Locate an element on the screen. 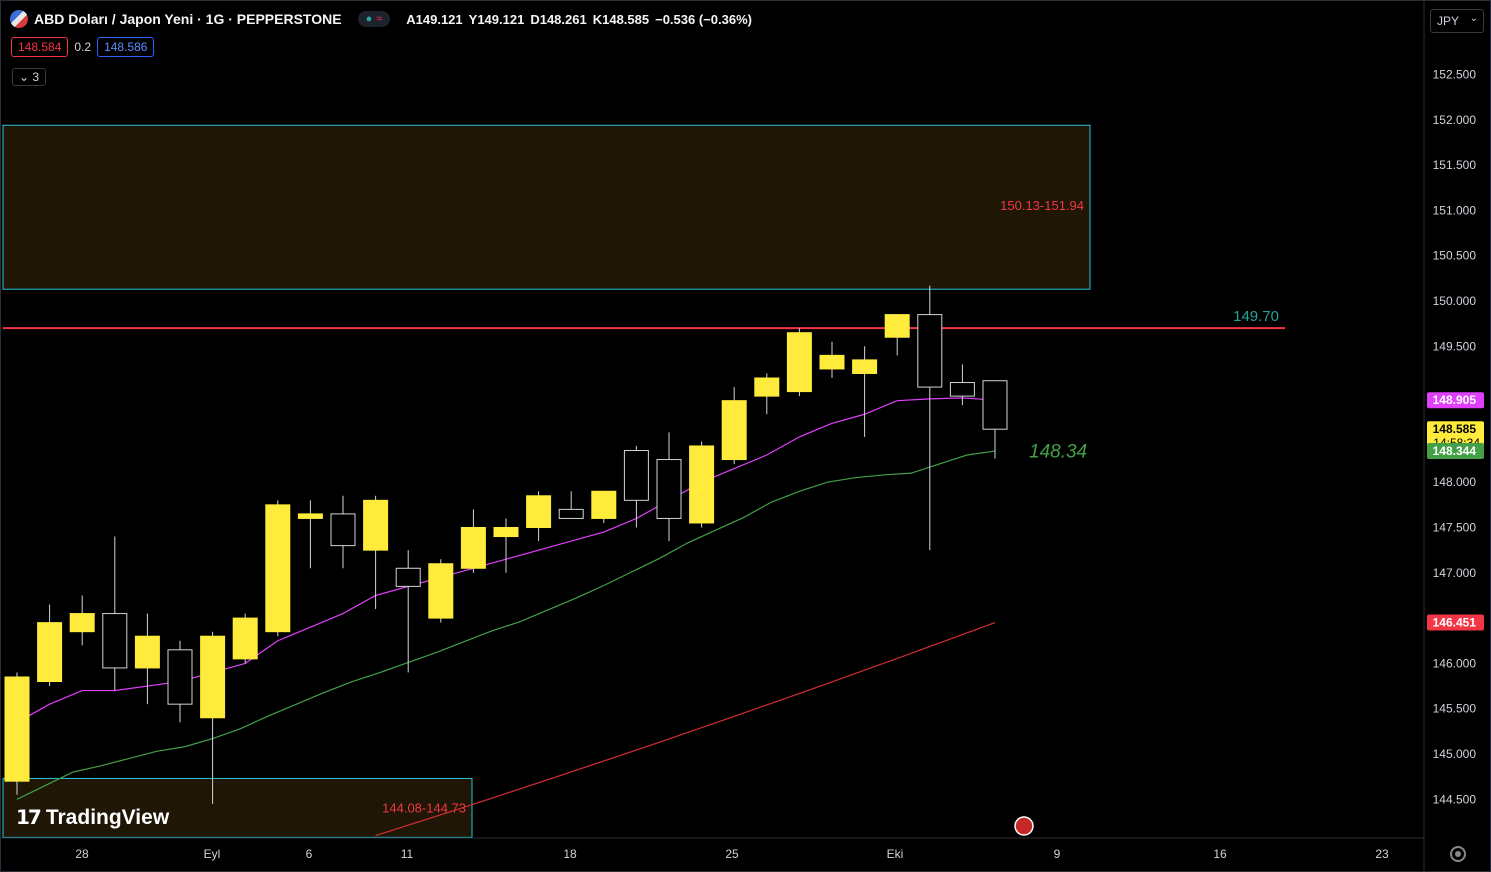 This screenshot has height=872, width=1491. price-tick-label: 148.000 is located at coordinates (1455, 482).